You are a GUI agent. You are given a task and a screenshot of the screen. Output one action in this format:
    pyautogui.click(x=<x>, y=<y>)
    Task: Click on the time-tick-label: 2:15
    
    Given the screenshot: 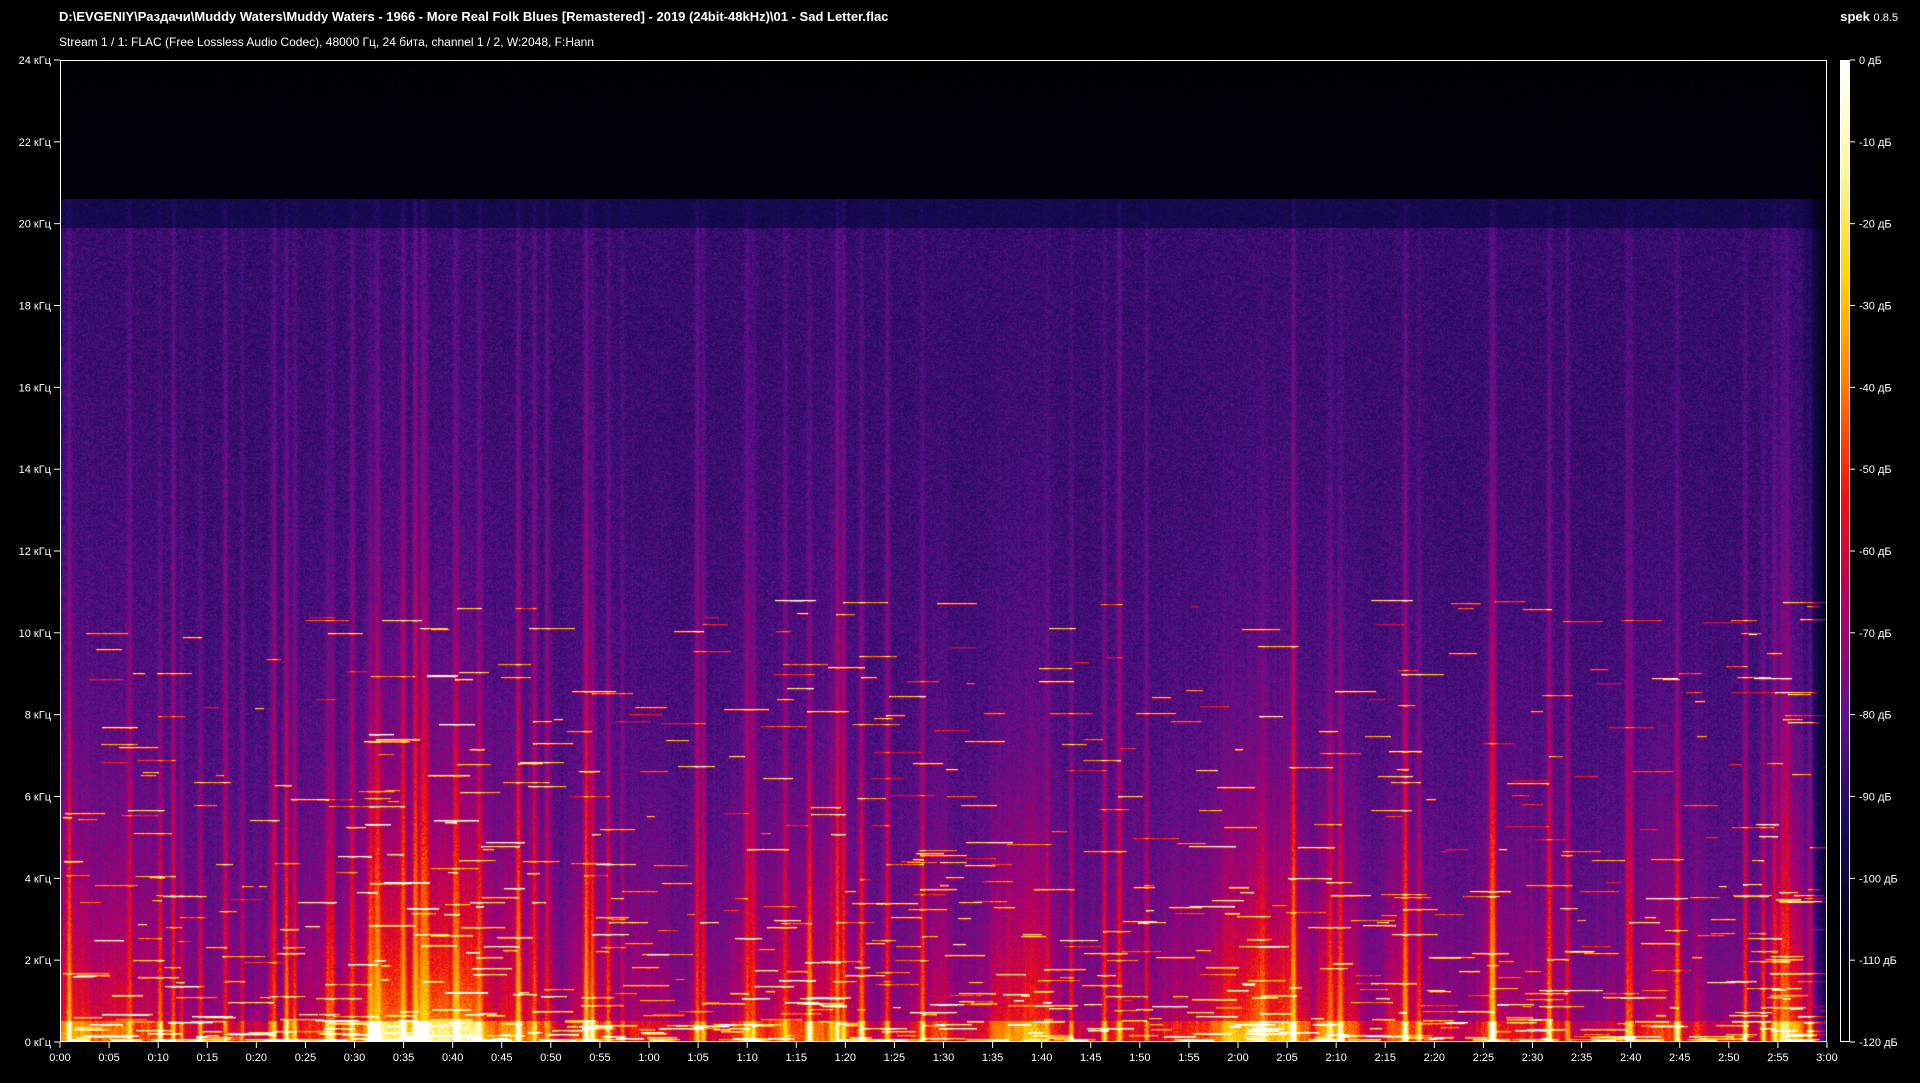 What is the action you would take?
    pyautogui.click(x=1385, y=1058)
    